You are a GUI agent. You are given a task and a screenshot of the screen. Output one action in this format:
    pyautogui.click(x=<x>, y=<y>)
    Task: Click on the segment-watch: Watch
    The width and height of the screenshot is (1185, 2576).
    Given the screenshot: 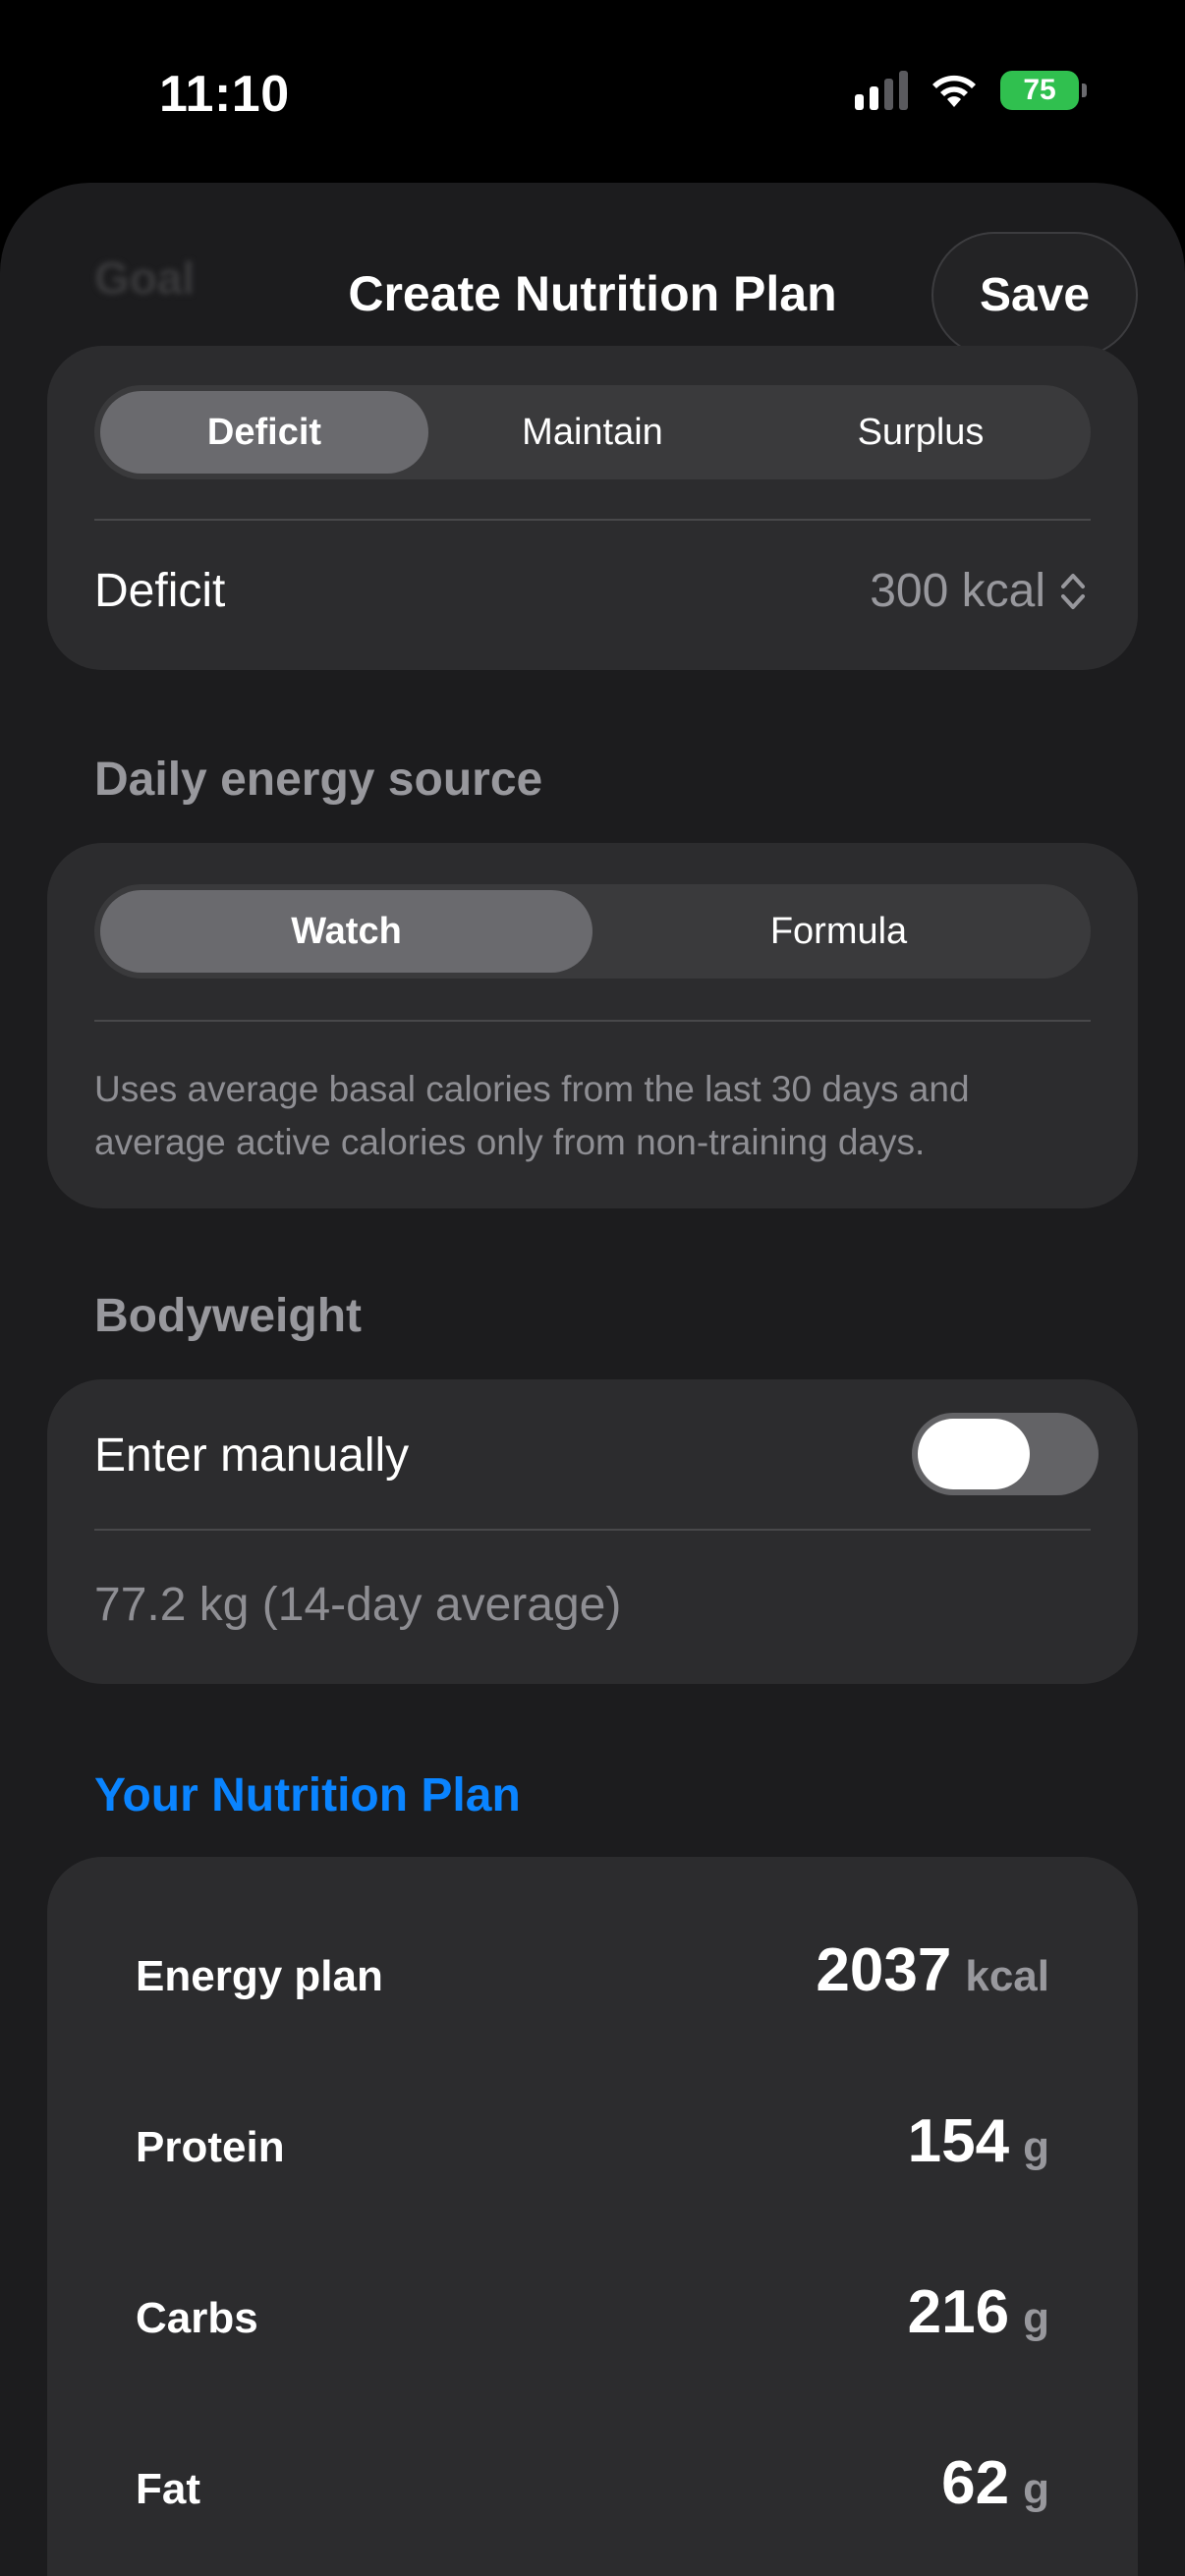 What is the action you would take?
    pyautogui.click(x=346, y=931)
    